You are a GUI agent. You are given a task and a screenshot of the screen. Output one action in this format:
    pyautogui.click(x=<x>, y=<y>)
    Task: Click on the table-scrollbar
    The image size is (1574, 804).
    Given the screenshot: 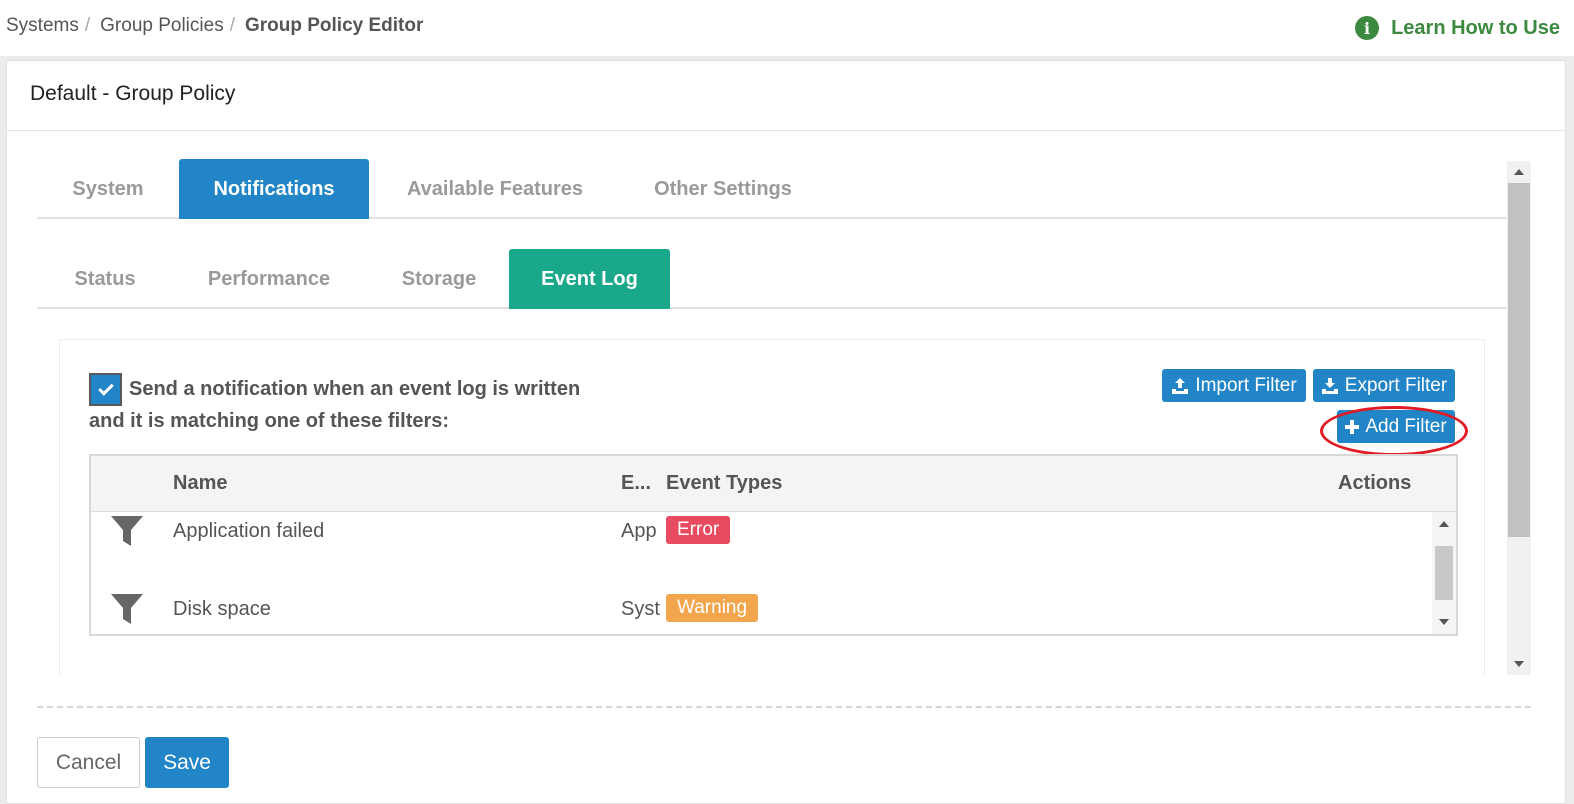 What is the action you would take?
    pyautogui.click(x=1444, y=573)
    